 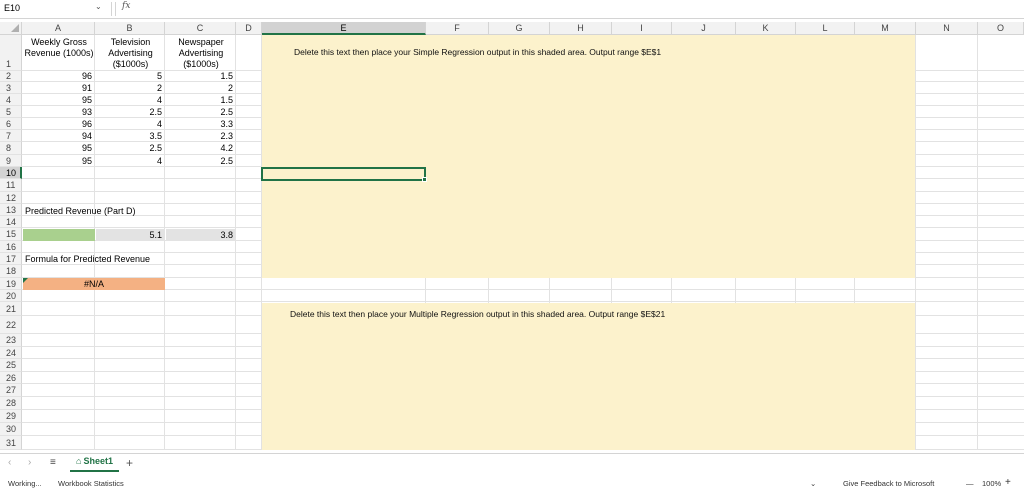 What do you see at coordinates (11, 173) in the screenshot?
I see `row-header-10: 10` at bounding box center [11, 173].